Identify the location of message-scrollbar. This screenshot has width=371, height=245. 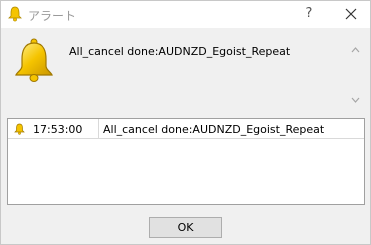
(355, 76).